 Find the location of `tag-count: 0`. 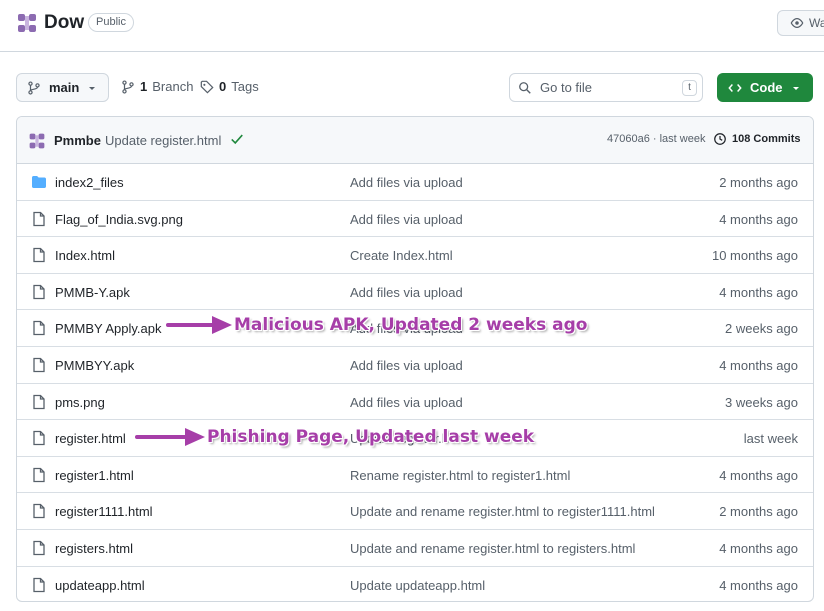

tag-count: 0 is located at coordinates (223, 86).